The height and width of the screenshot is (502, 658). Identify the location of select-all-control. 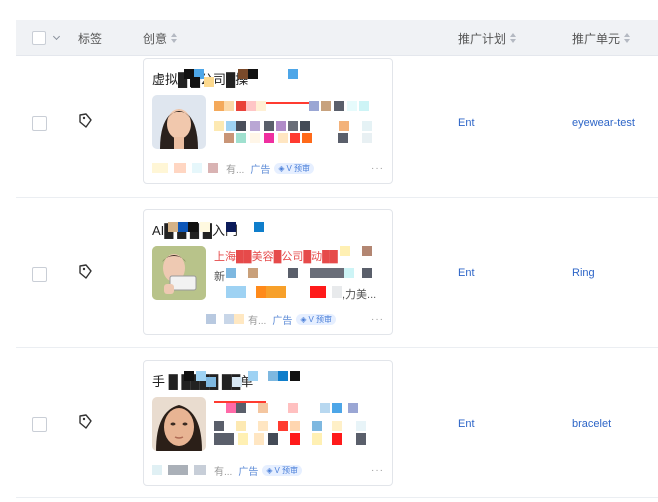
(46, 38).